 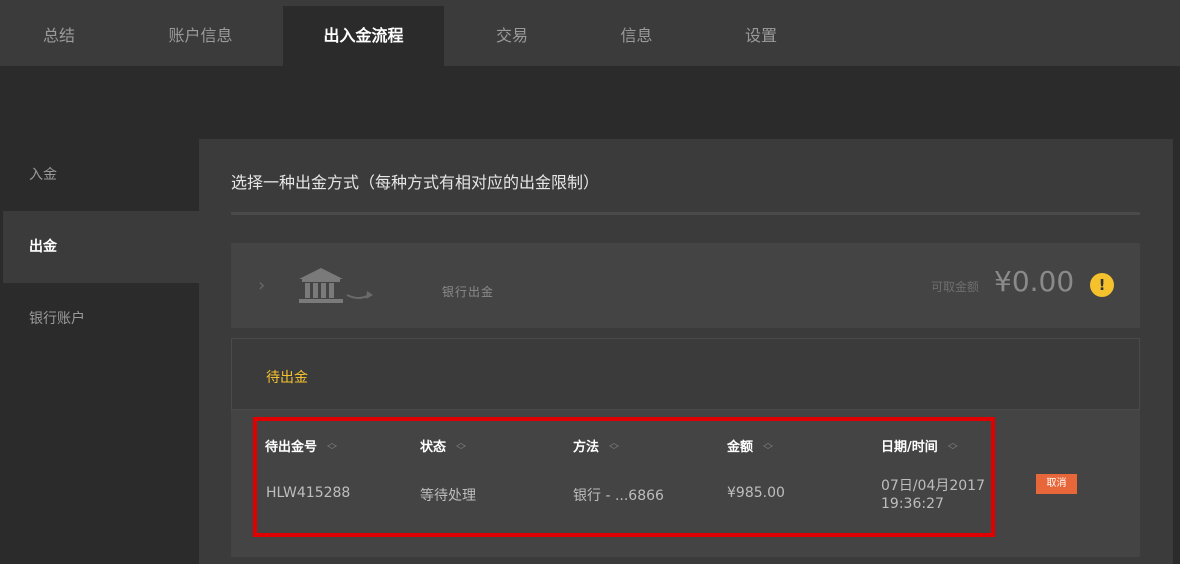 I want to click on column-header-label: 方法, so click(x=586, y=447).